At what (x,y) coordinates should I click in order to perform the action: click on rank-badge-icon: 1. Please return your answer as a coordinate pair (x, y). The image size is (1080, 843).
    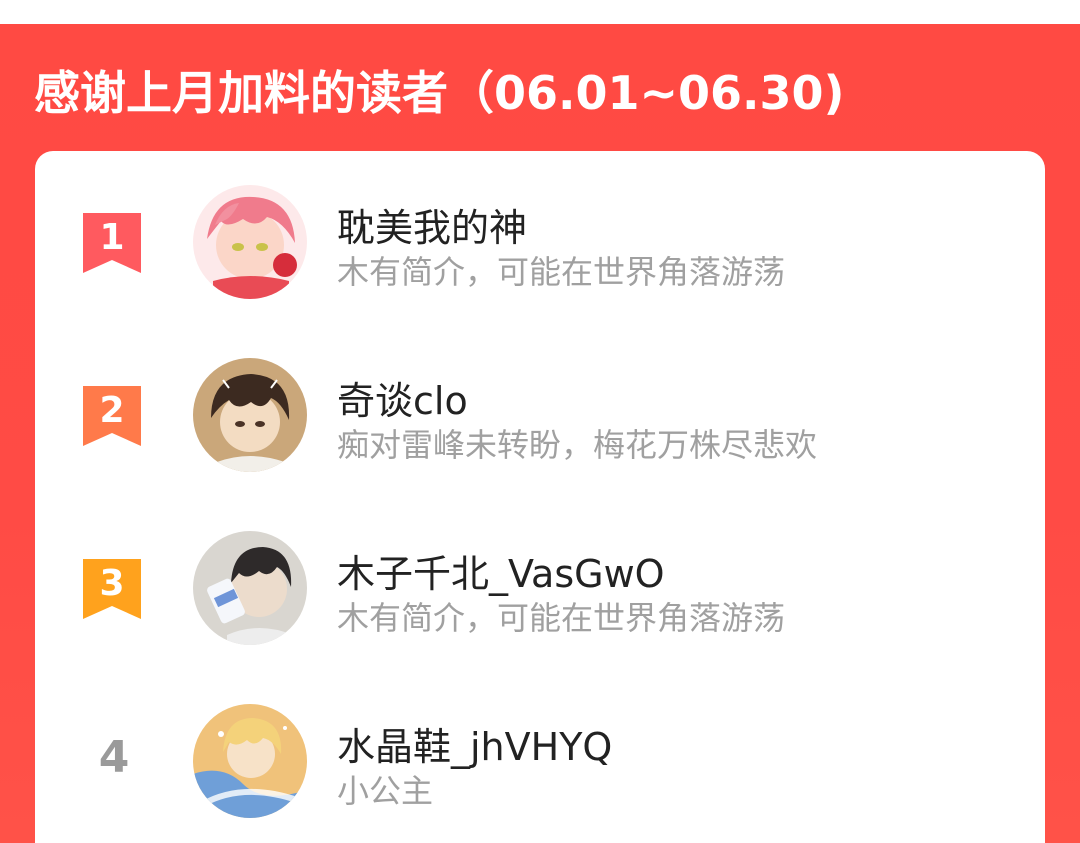
    Looking at the image, I should click on (112, 243).